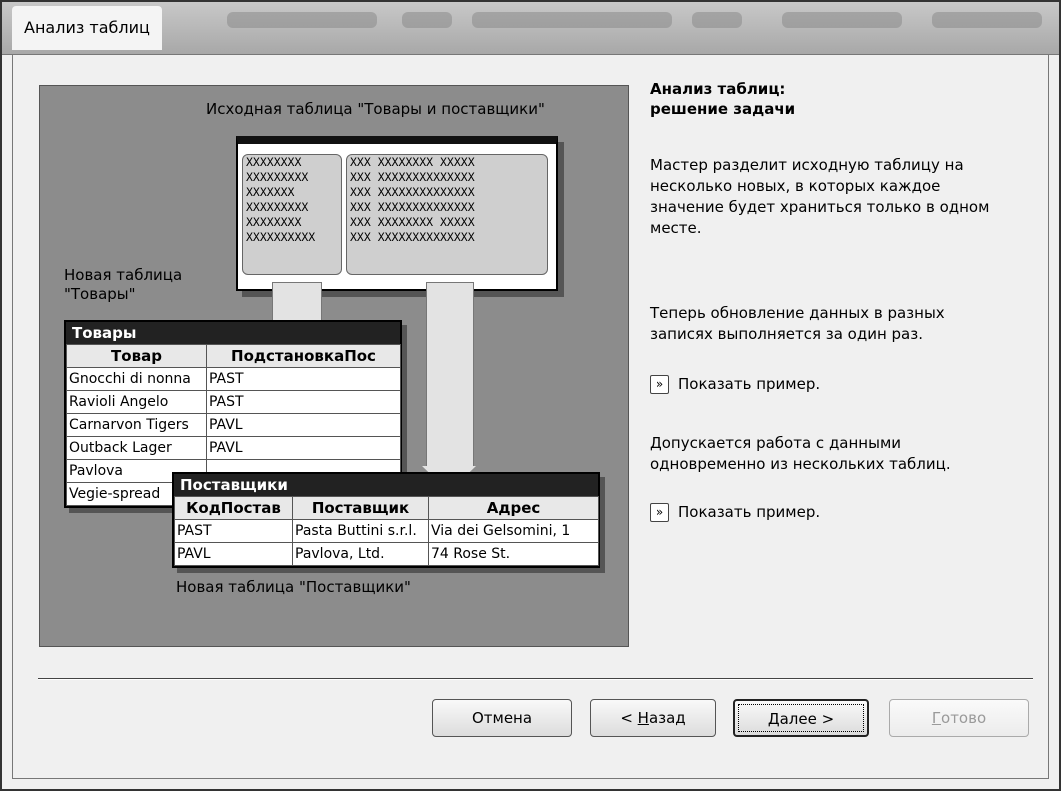  What do you see at coordinates (87, 28) in the screenshot?
I see `window-title: Анализ таблиц` at bounding box center [87, 28].